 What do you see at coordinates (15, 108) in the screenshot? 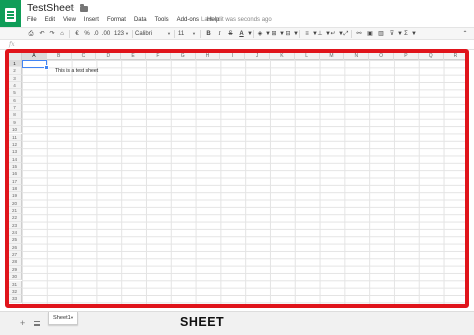
I see `row-header: 7` at bounding box center [15, 108].